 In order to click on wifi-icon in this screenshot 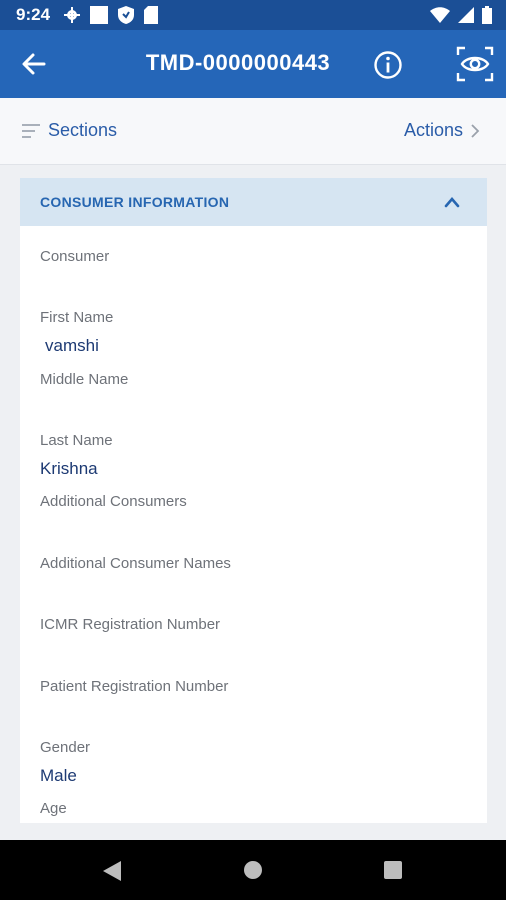, I will do `click(440, 15)`.